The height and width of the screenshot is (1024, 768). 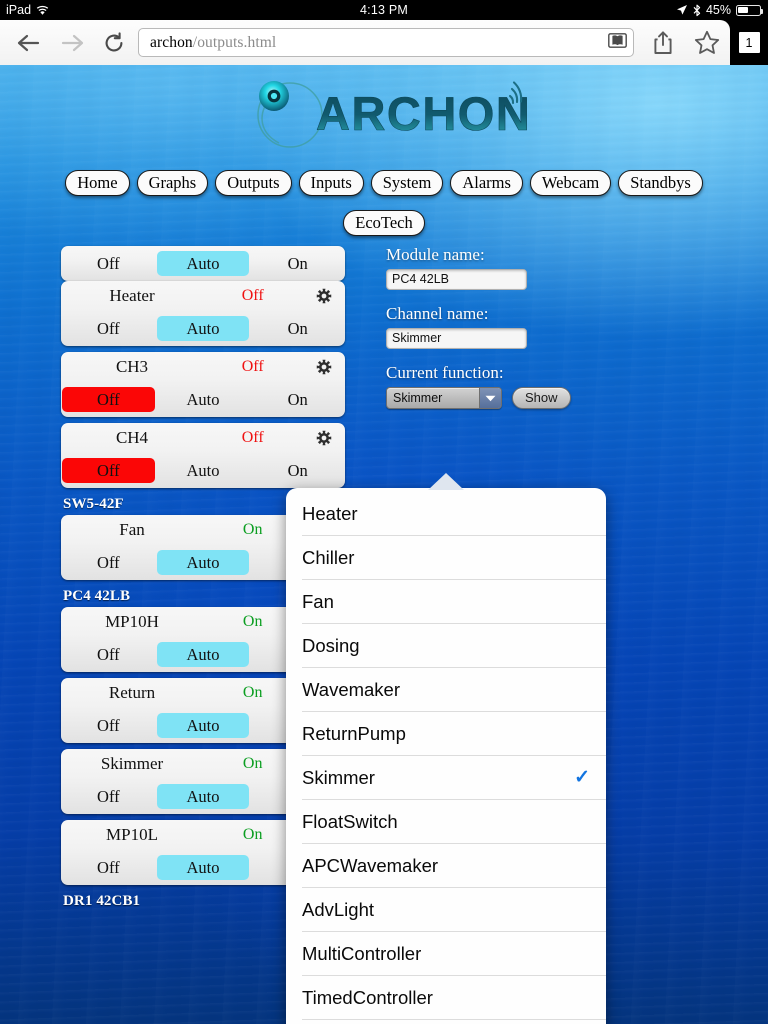 I want to click on module-name-input: PC4 42LB, so click(x=456, y=279).